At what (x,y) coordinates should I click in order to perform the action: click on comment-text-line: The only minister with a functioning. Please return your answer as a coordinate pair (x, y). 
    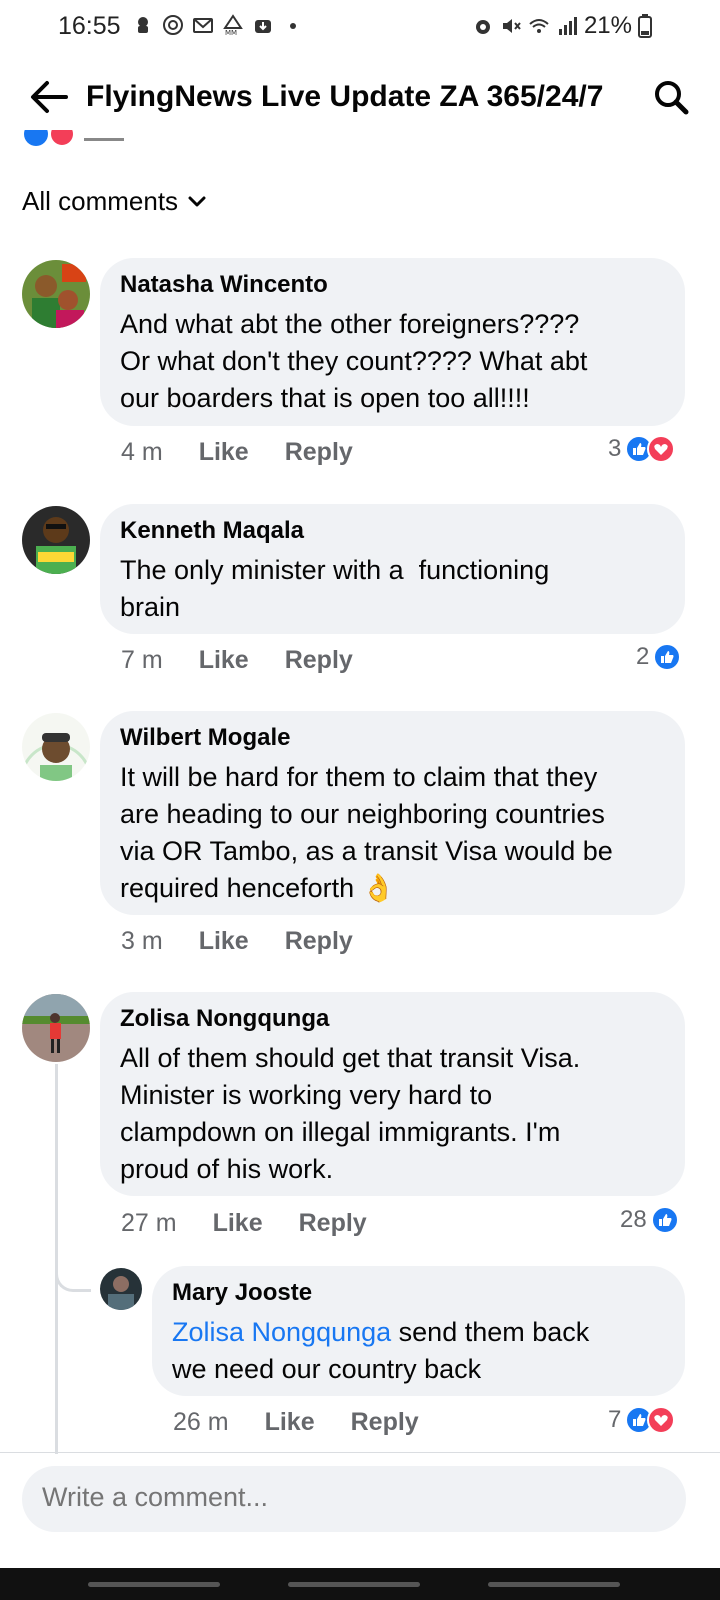
    Looking at the image, I should click on (335, 570).